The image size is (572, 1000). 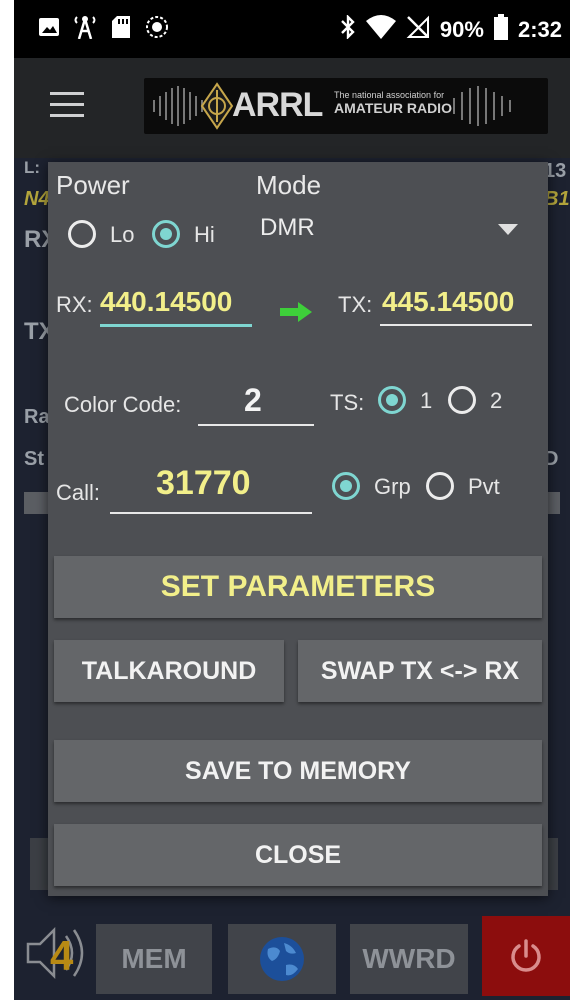 I want to click on power-lo-radio, so click(x=82, y=234).